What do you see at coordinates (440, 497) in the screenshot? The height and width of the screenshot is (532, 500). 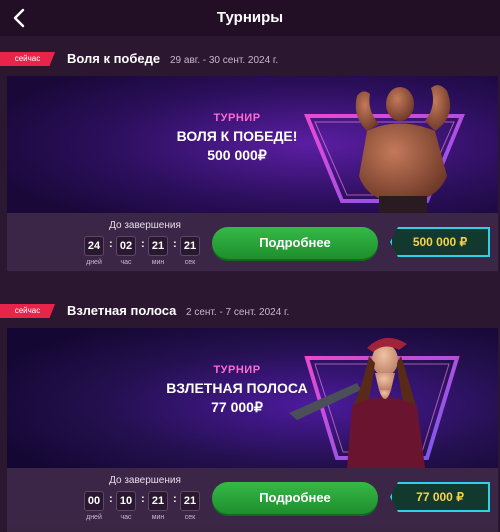 I see `prize-badge: 77 000 ₽` at bounding box center [440, 497].